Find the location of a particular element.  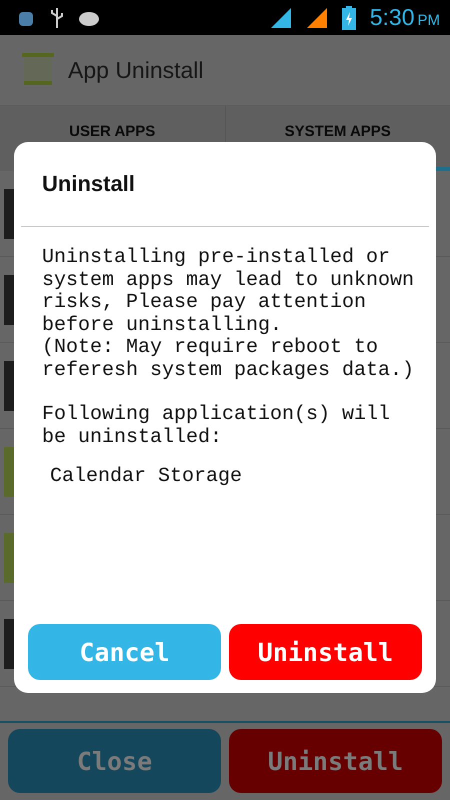

note-text: (Note: May require reboot to referesh system packages data.) is located at coordinates (228, 359).